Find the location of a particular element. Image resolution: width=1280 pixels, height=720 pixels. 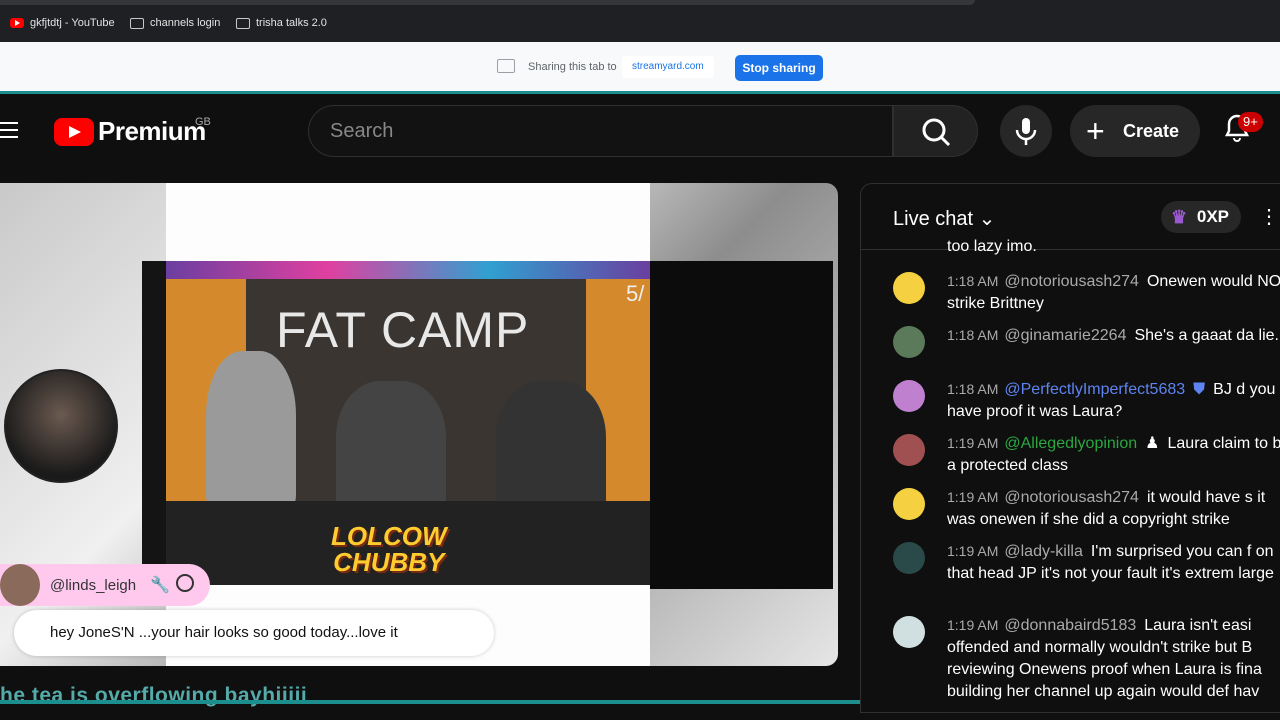

region-code: GB is located at coordinates (203, 122).